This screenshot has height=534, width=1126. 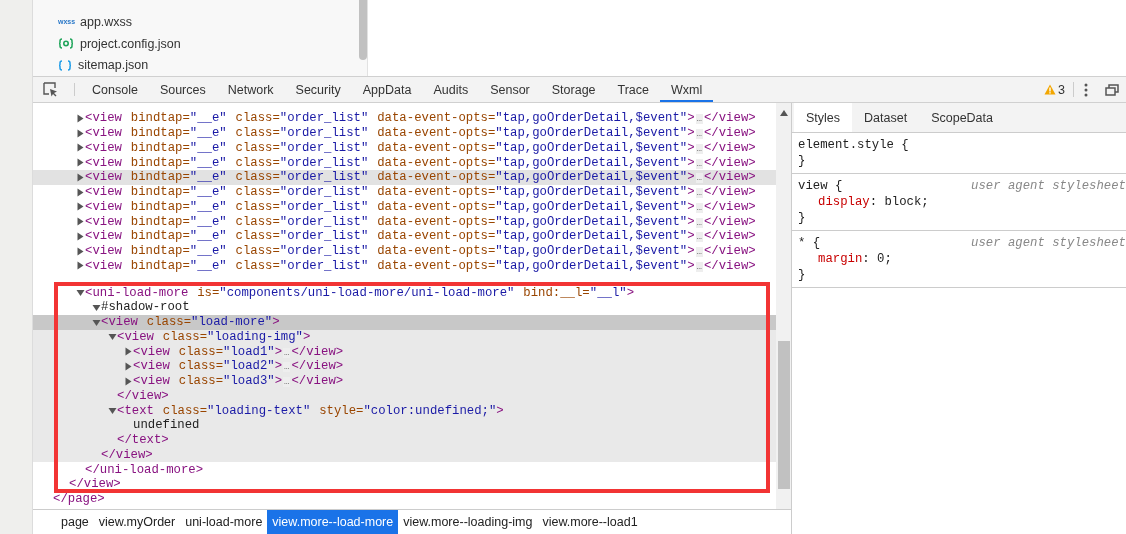 What do you see at coordinates (573, 89) in the screenshot?
I see `panel-tab: Storage` at bounding box center [573, 89].